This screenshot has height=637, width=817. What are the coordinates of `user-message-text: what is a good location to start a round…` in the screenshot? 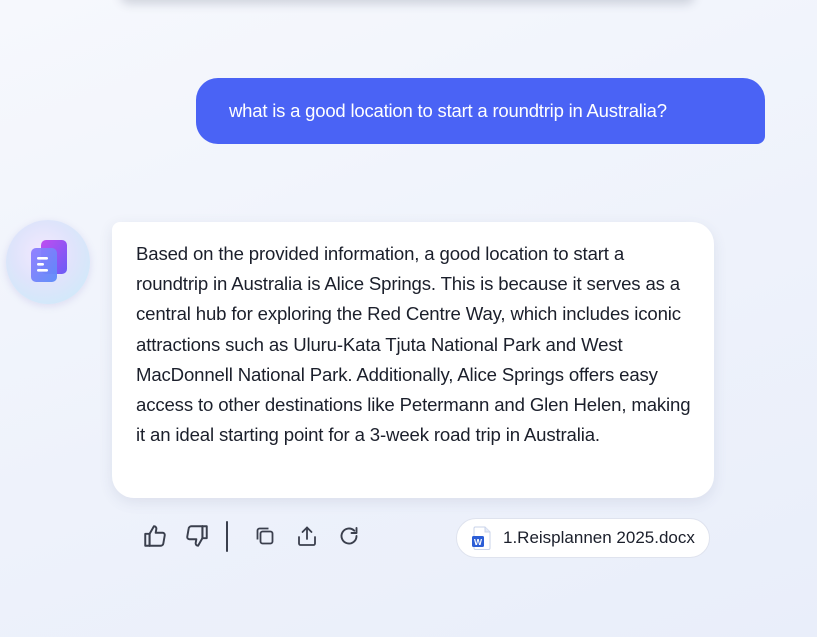 It's located at (448, 110).